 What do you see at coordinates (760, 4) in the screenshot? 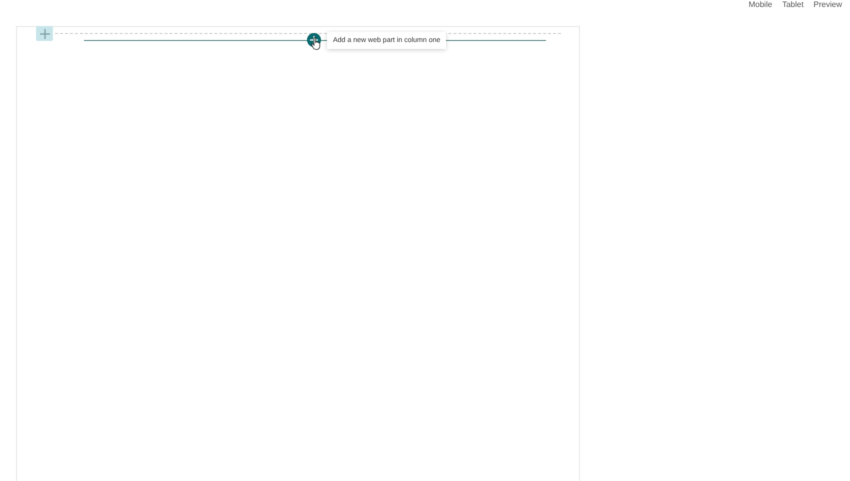
I see `toolbar-link: Mobile` at bounding box center [760, 4].